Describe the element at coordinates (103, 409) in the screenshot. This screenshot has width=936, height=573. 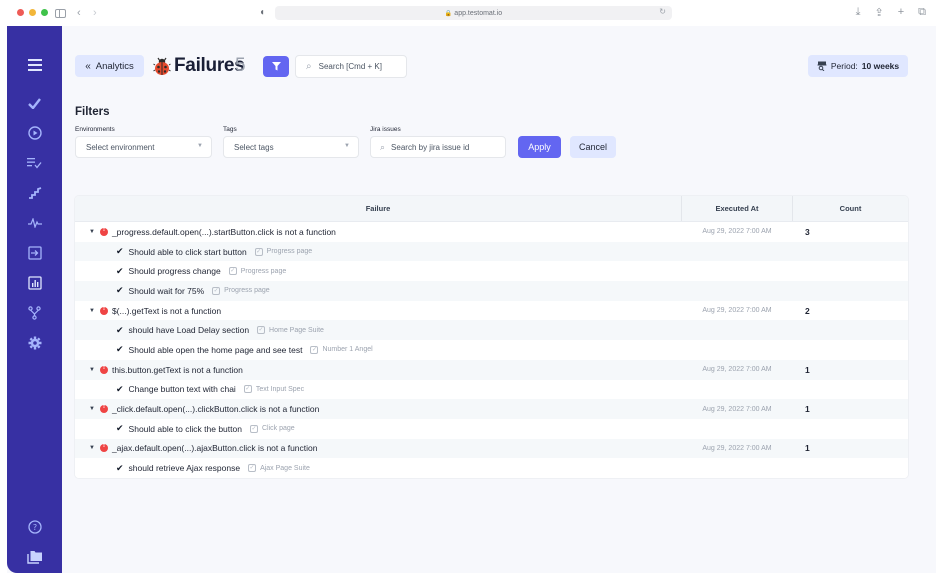
I see `error-icon` at that location.